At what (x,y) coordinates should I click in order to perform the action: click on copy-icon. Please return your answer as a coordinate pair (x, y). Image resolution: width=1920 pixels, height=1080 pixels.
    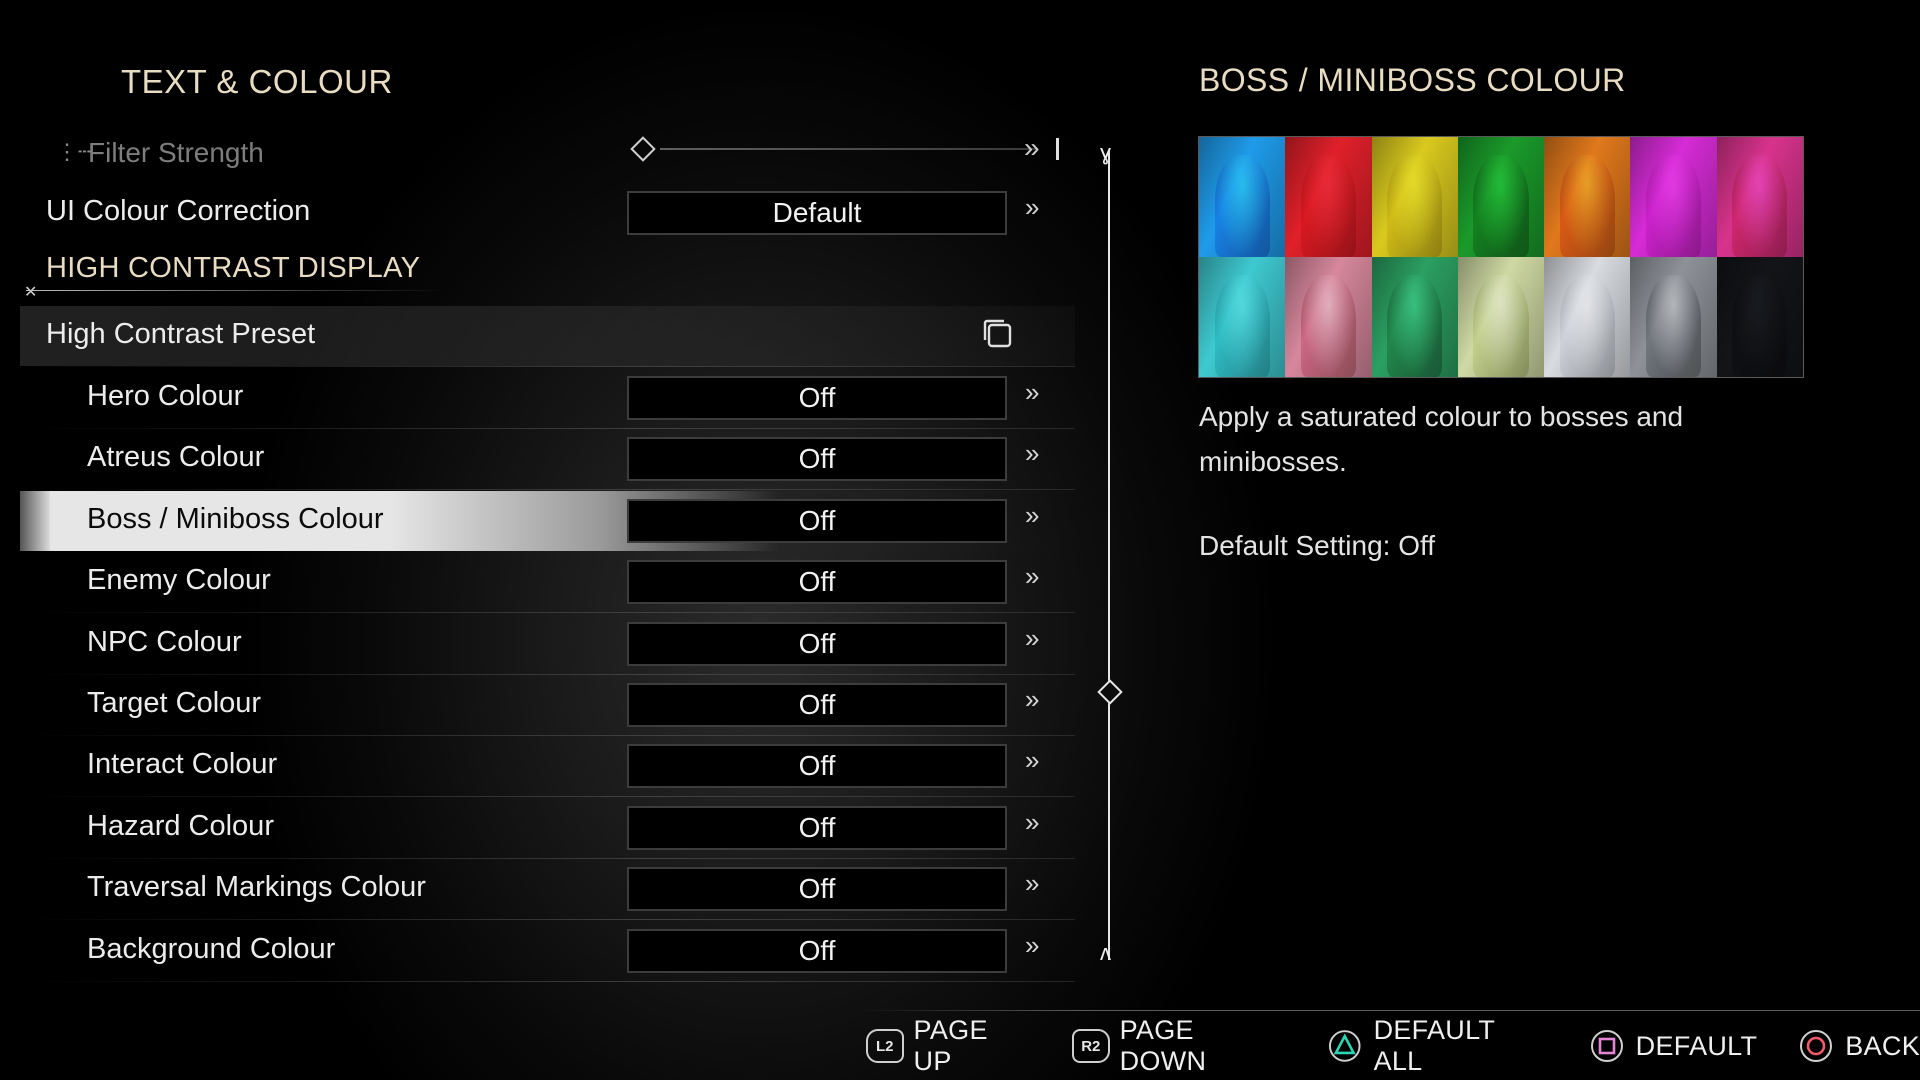
    Looking at the image, I should click on (997, 333).